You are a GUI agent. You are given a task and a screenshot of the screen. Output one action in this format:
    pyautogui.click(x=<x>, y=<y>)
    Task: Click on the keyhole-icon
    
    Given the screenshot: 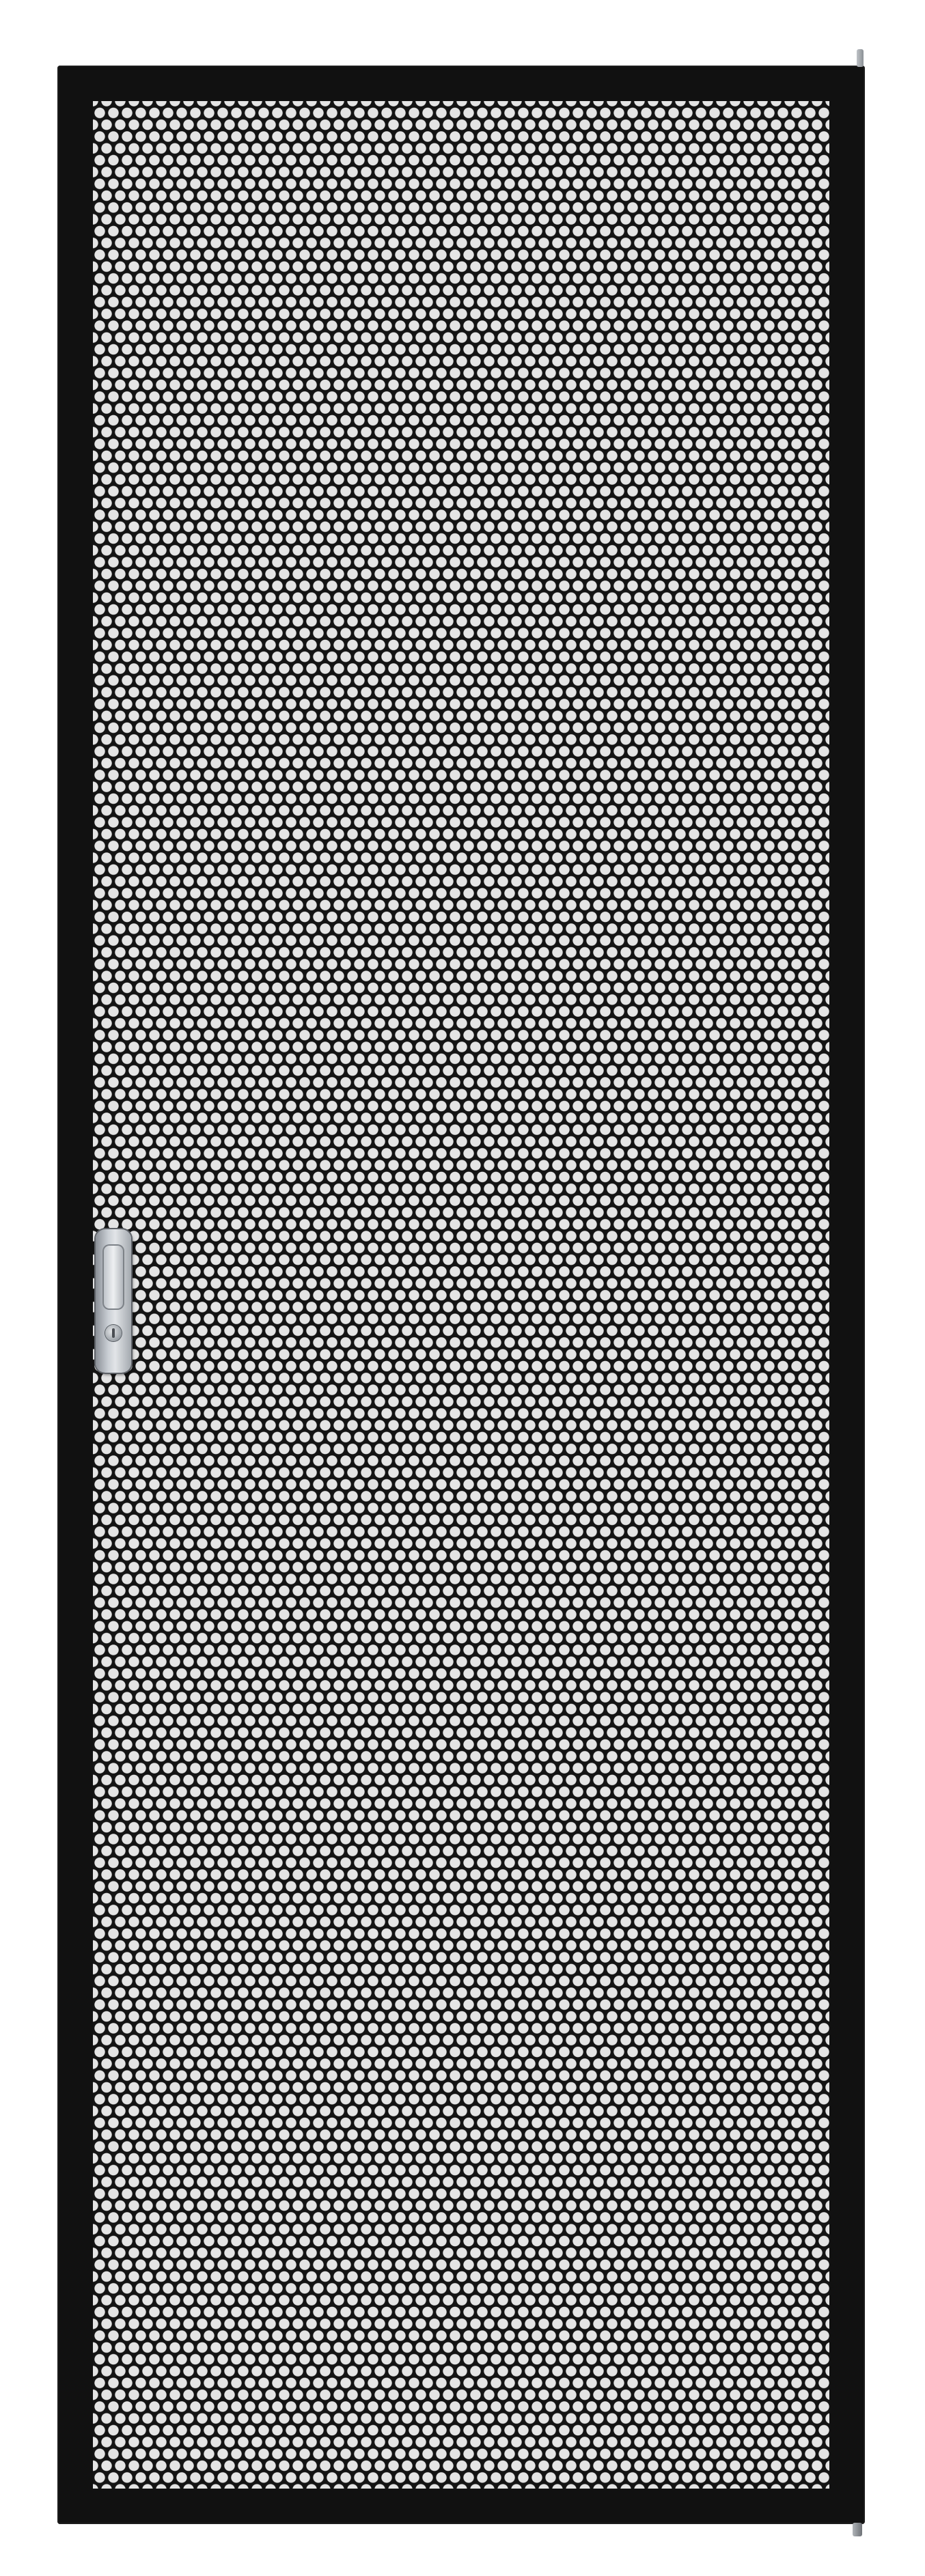 What is the action you would take?
    pyautogui.click(x=114, y=1333)
    